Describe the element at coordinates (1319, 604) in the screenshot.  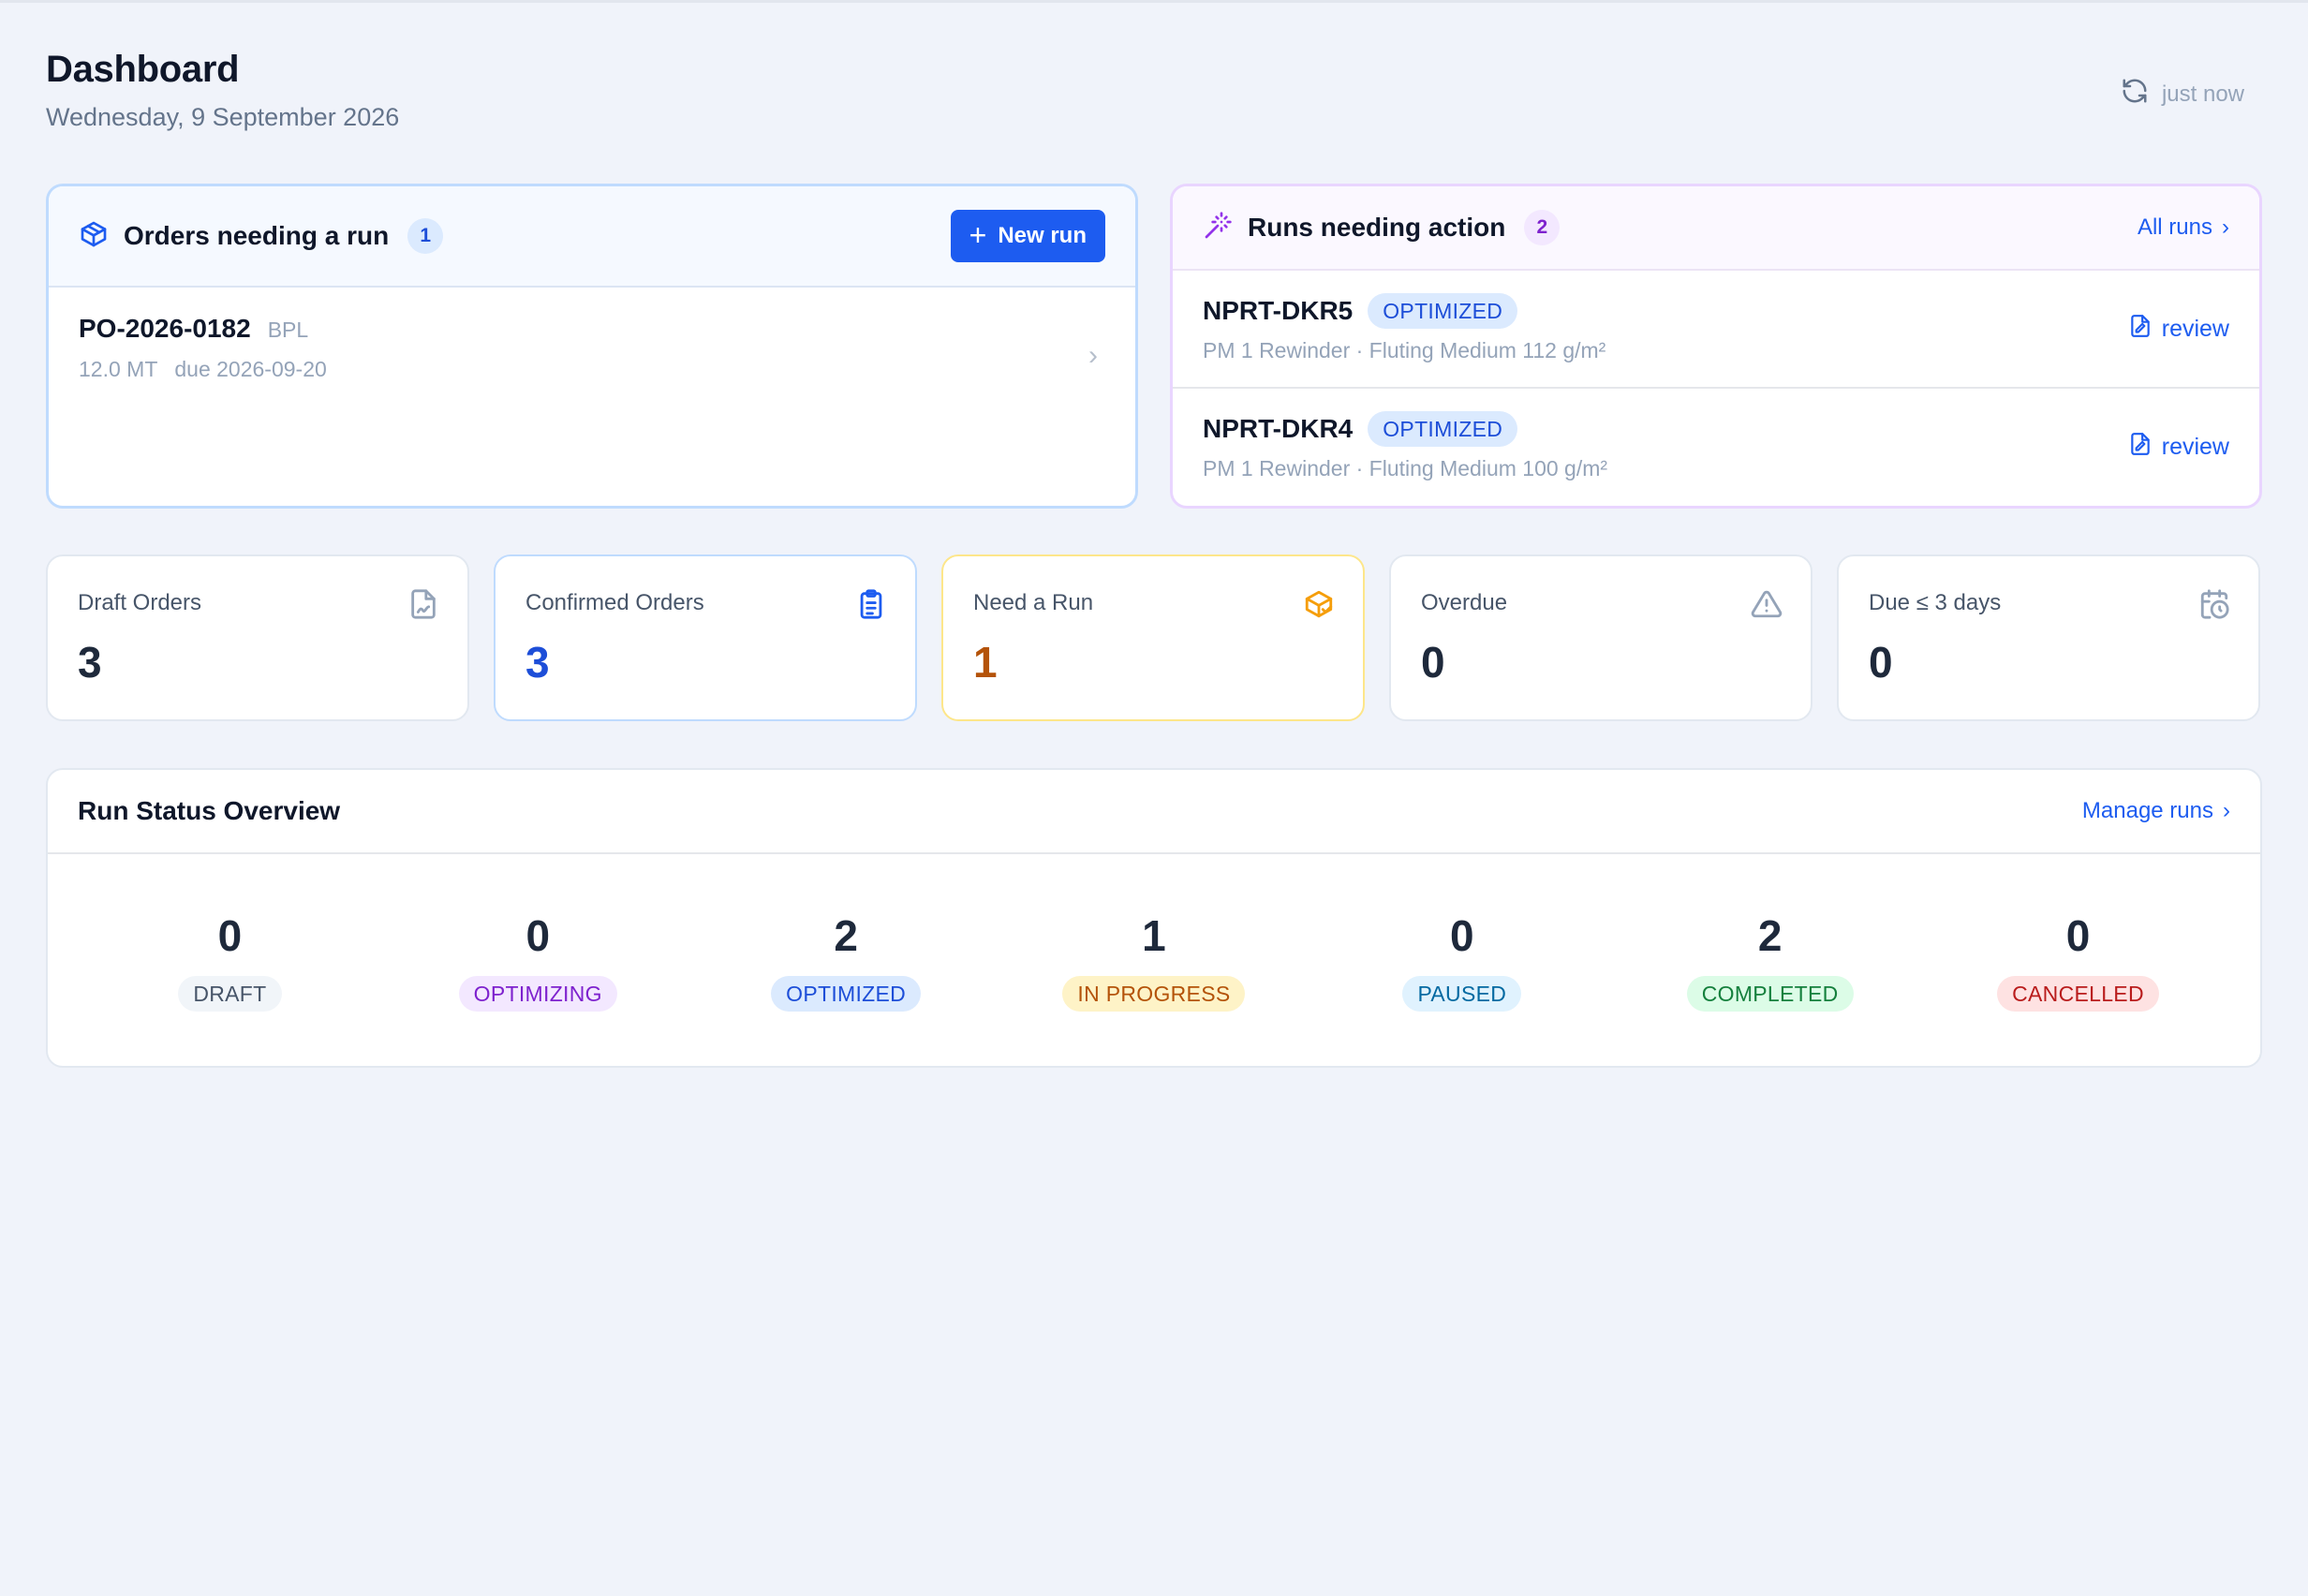
I see `package-check-icon` at that location.